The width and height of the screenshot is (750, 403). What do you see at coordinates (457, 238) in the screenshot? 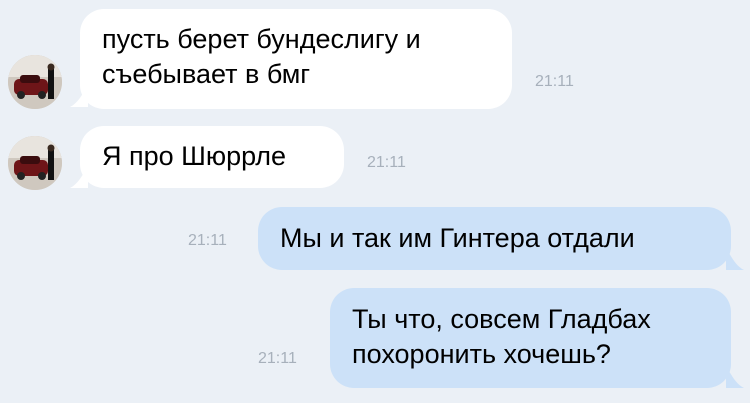
I see `message-text: Мы и так им Гинтера отдали` at bounding box center [457, 238].